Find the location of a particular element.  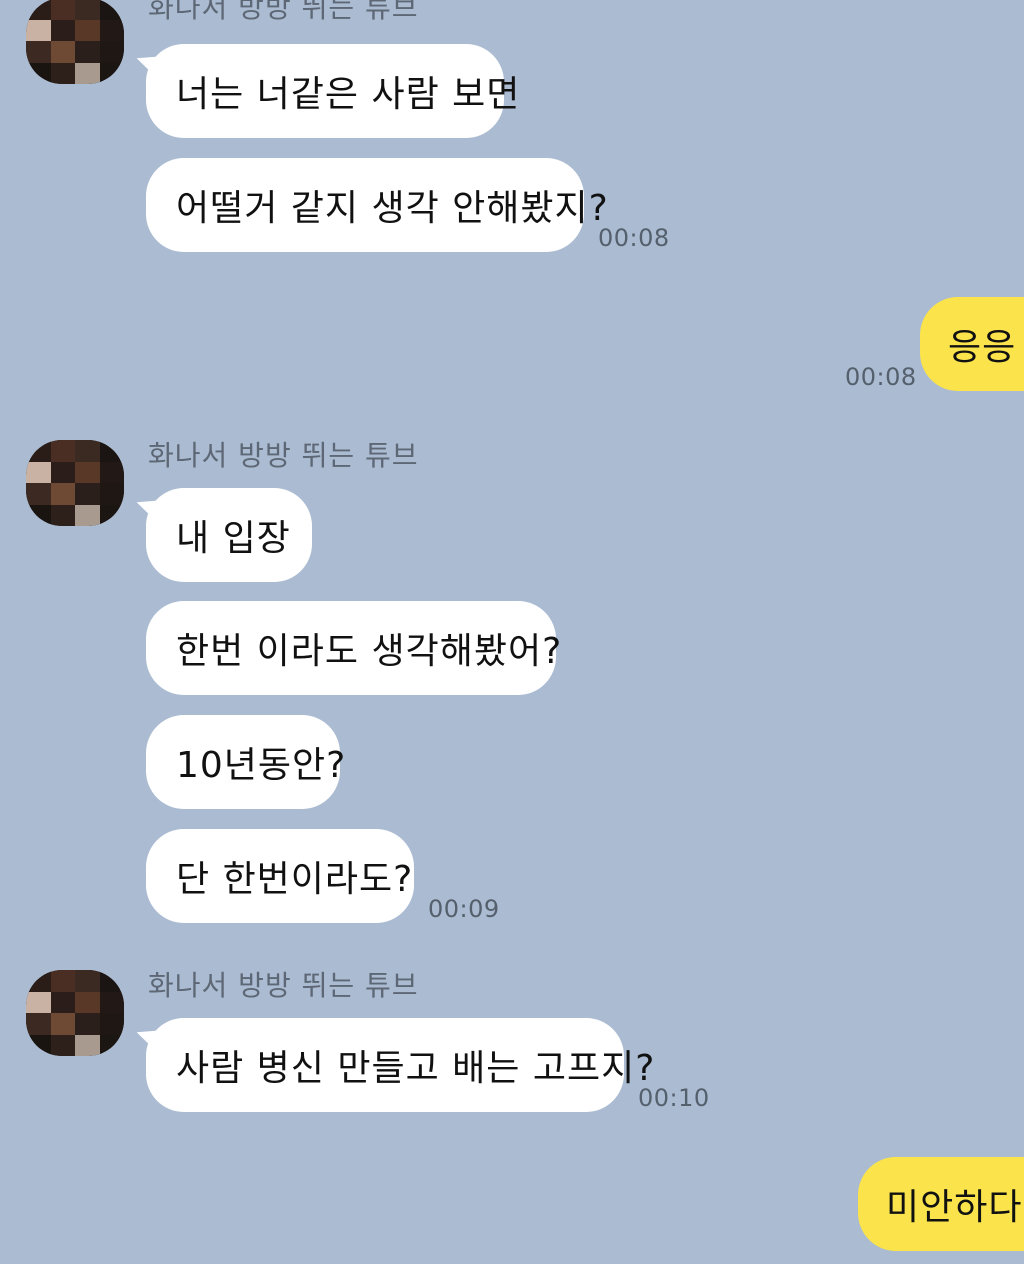

message-timestamp: 00:10 is located at coordinates (674, 1098).